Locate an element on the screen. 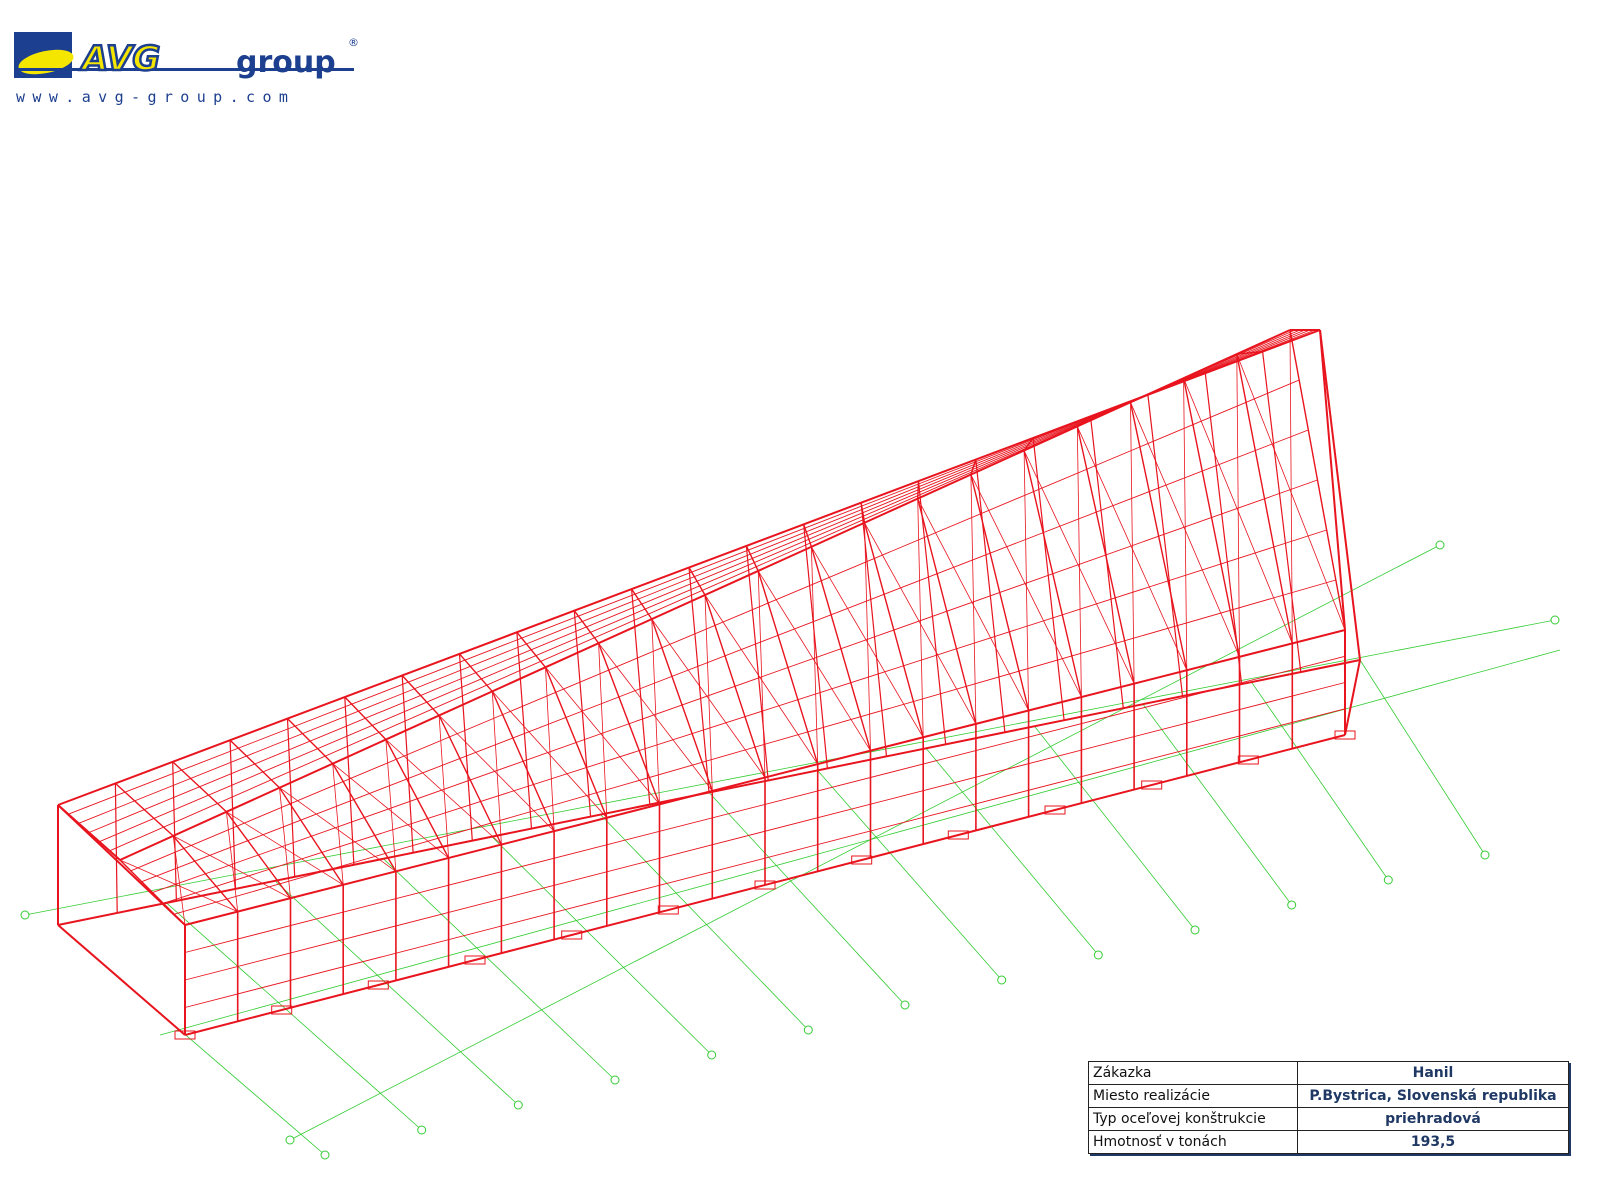  location-value: P.Bystrica, Slovenská republika is located at coordinates (1433, 1096).